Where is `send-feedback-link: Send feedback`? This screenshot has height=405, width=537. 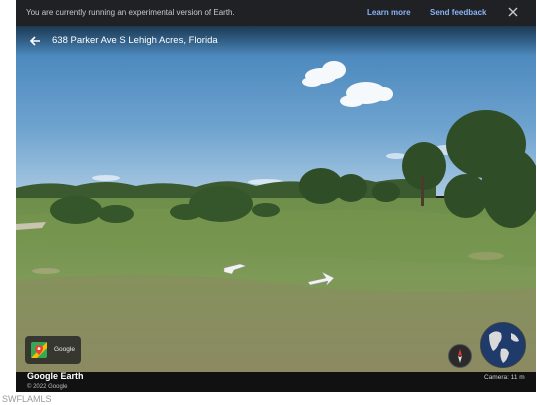
send-feedback-link: Send feedback is located at coordinates (458, 12).